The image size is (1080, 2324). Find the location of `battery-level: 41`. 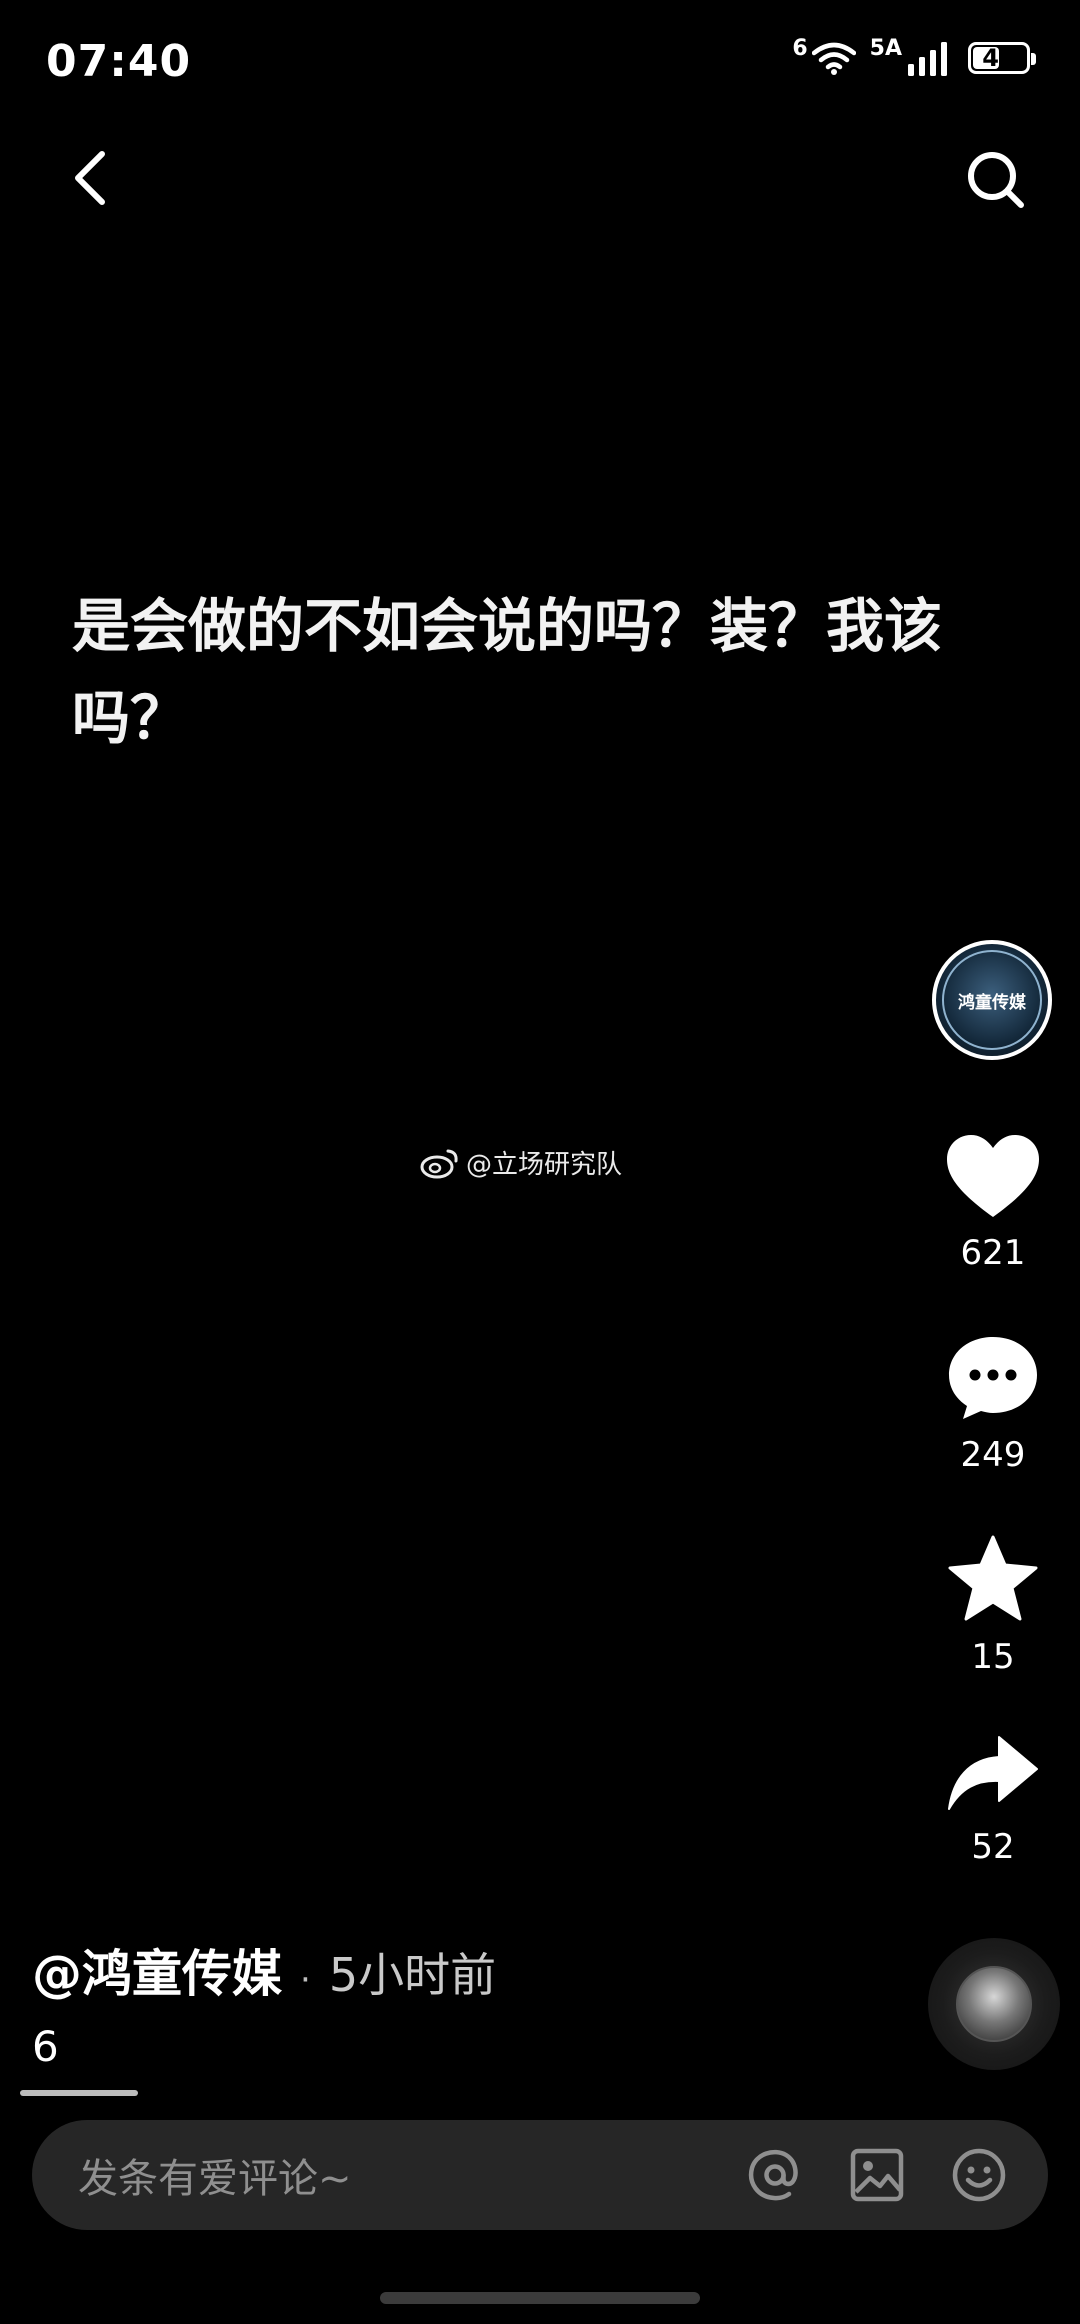

battery-level: 41 is located at coordinates (999, 58).